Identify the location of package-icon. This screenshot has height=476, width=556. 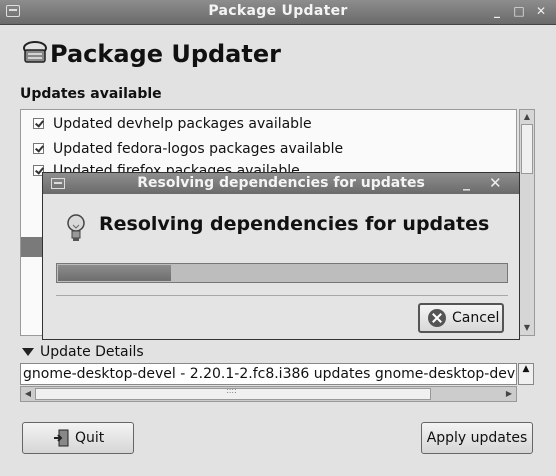
(35, 52).